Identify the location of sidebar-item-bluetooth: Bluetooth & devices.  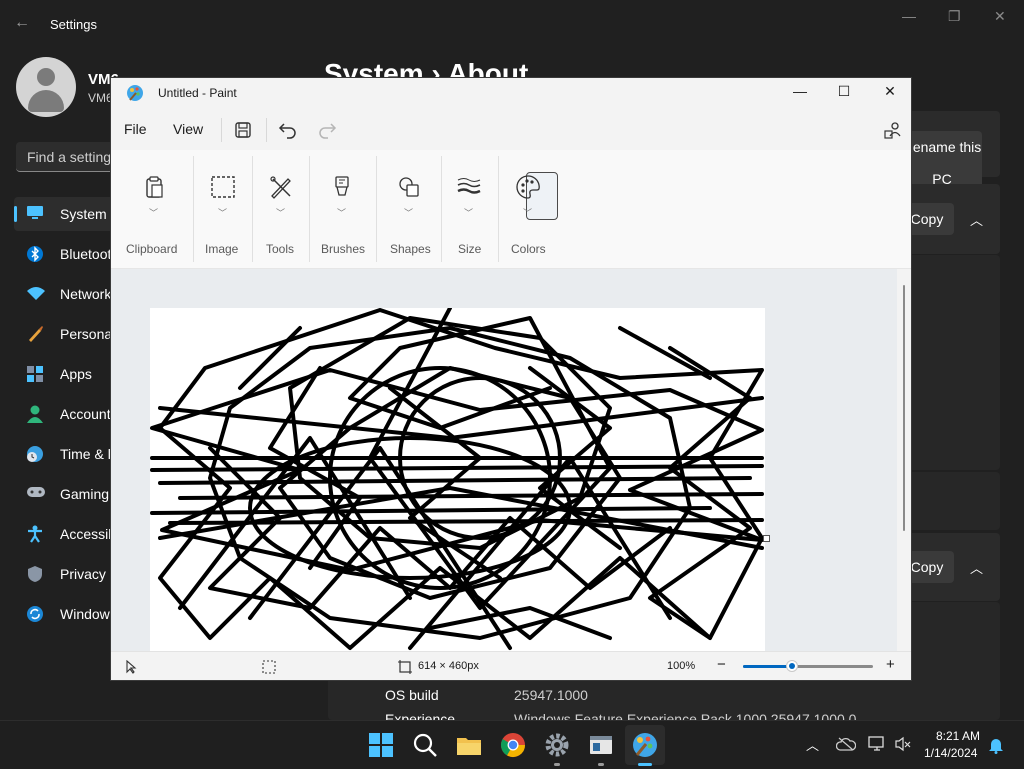
(64, 254).